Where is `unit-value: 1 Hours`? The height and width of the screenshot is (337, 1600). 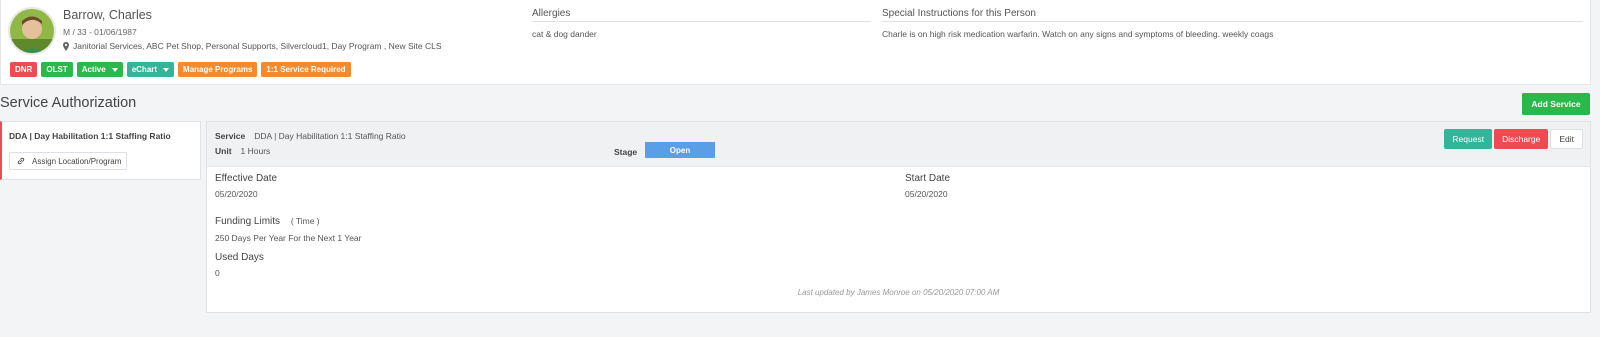
unit-value: 1 Hours is located at coordinates (255, 151).